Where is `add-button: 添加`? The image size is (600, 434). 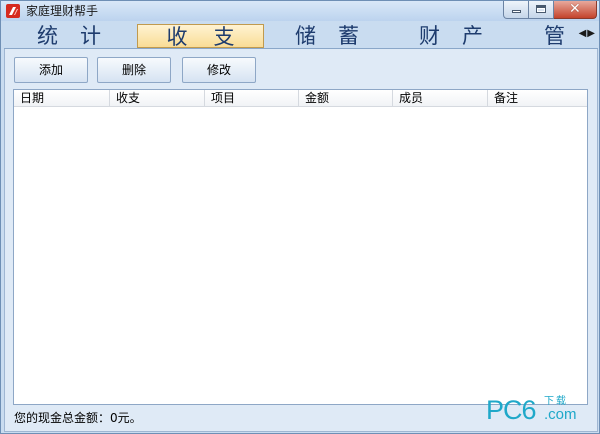 add-button: 添加 is located at coordinates (51, 70).